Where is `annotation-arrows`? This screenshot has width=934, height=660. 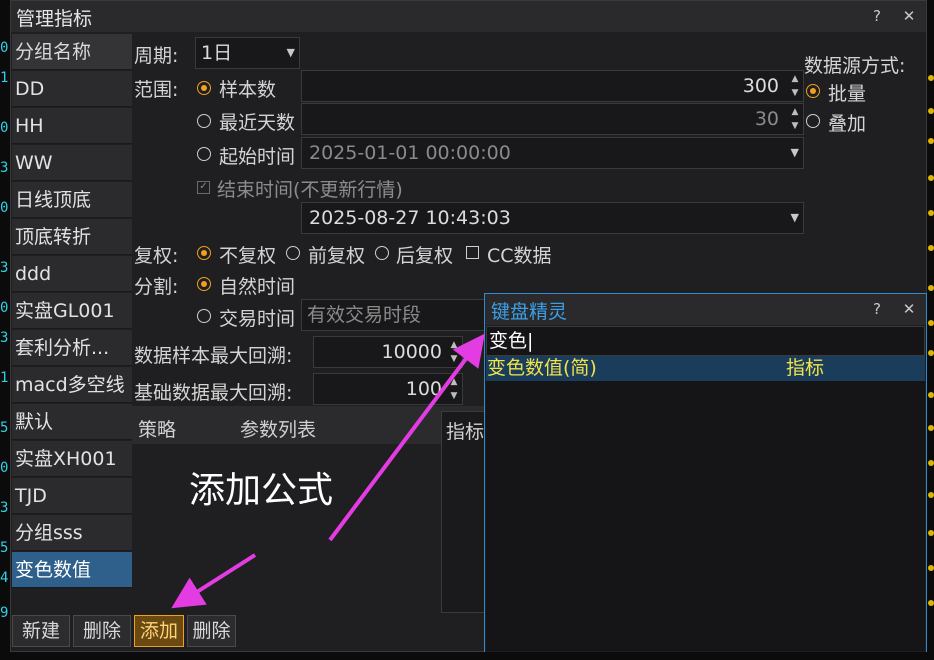 annotation-arrows is located at coordinates (328, 471).